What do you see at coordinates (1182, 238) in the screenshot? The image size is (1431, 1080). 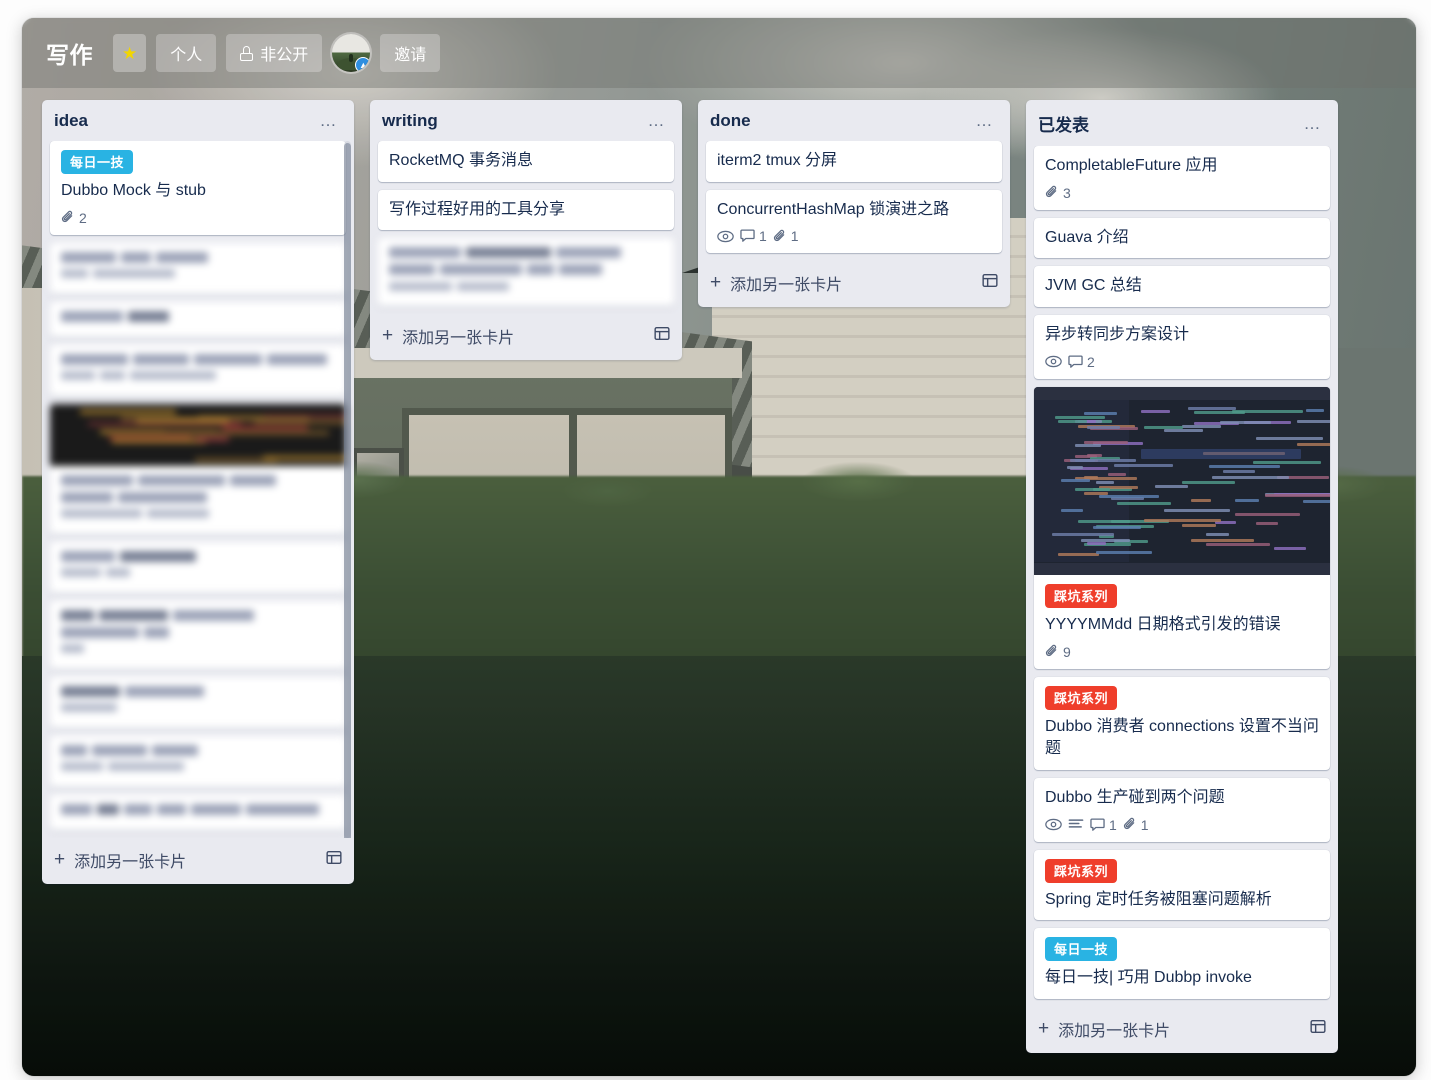 I see `list-item: Guava 介绍` at bounding box center [1182, 238].